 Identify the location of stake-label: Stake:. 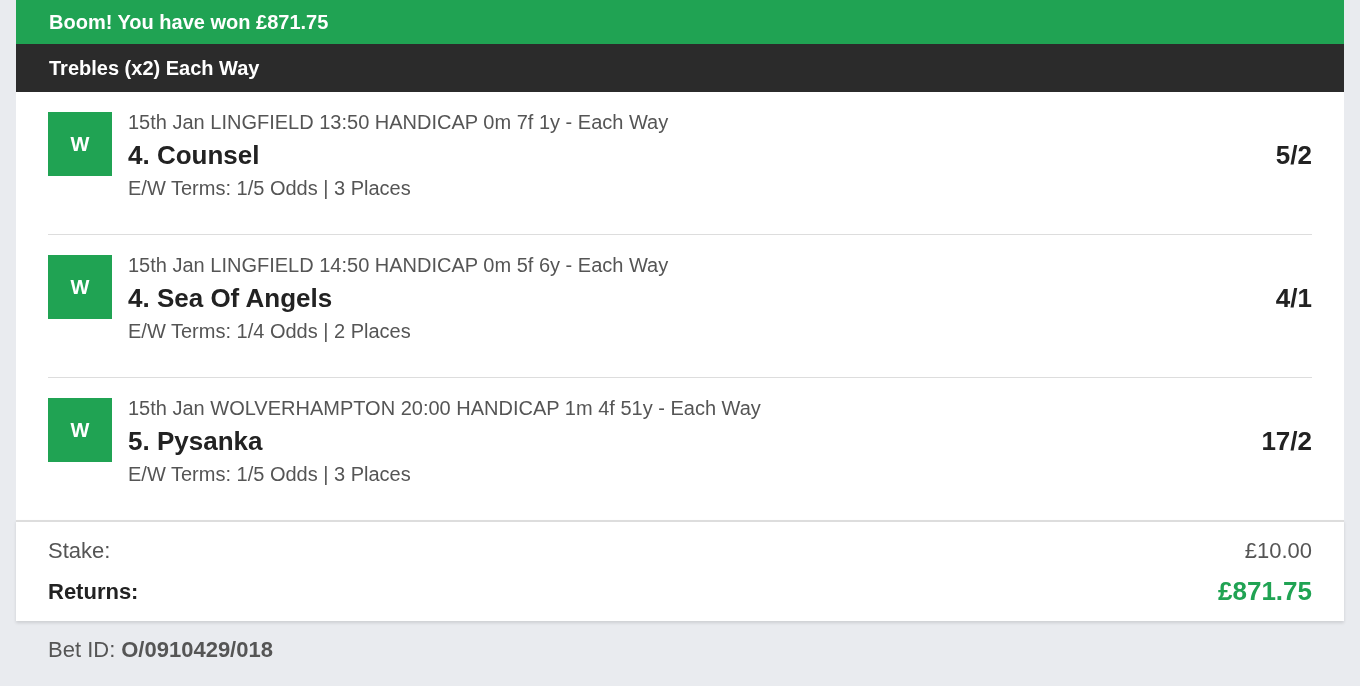
(79, 551).